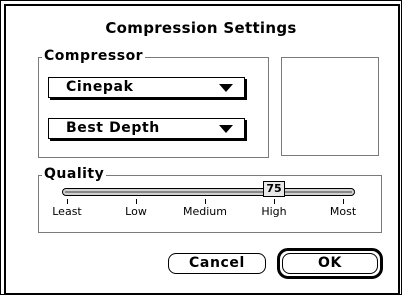  What do you see at coordinates (67, 211) in the screenshot?
I see `quality-tick-label: Least` at bounding box center [67, 211].